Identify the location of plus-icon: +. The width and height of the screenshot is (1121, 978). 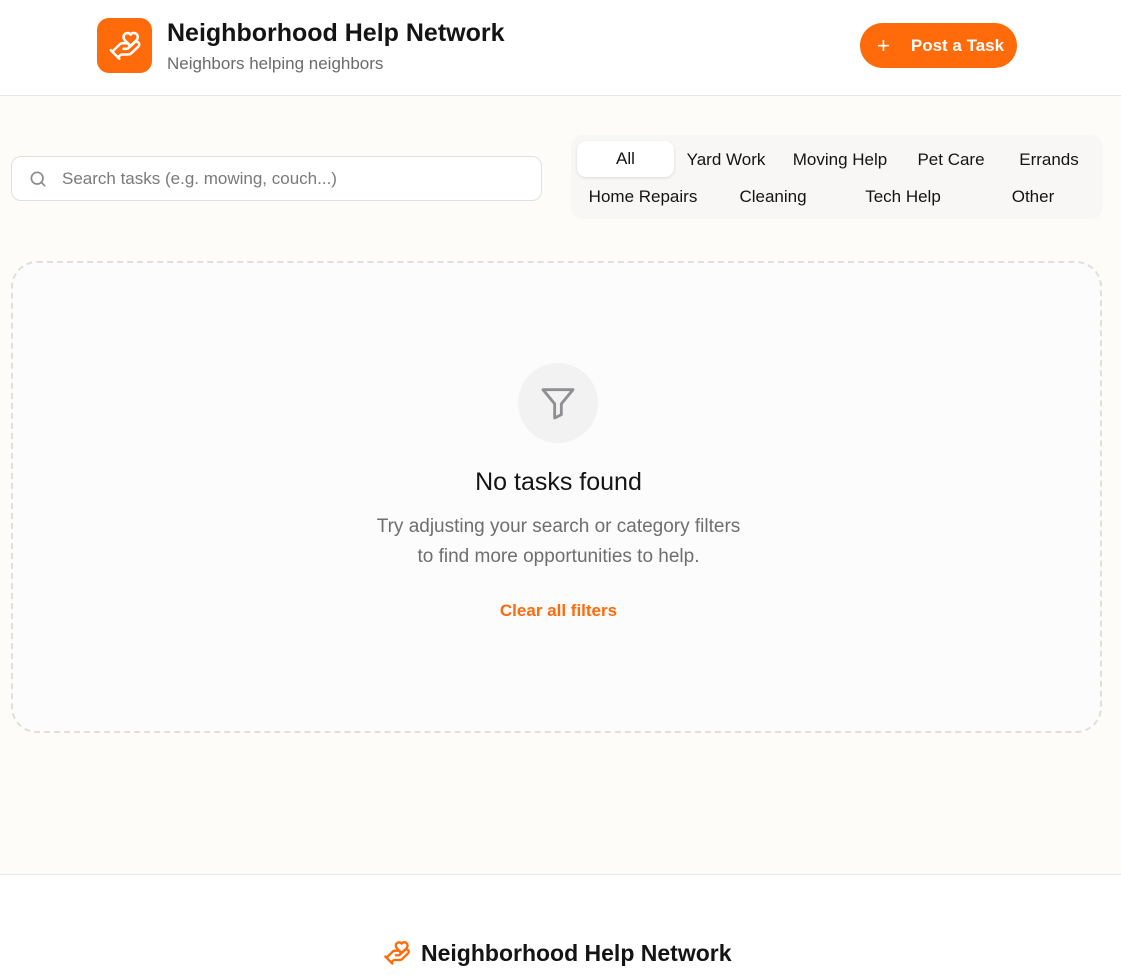
(883, 45).